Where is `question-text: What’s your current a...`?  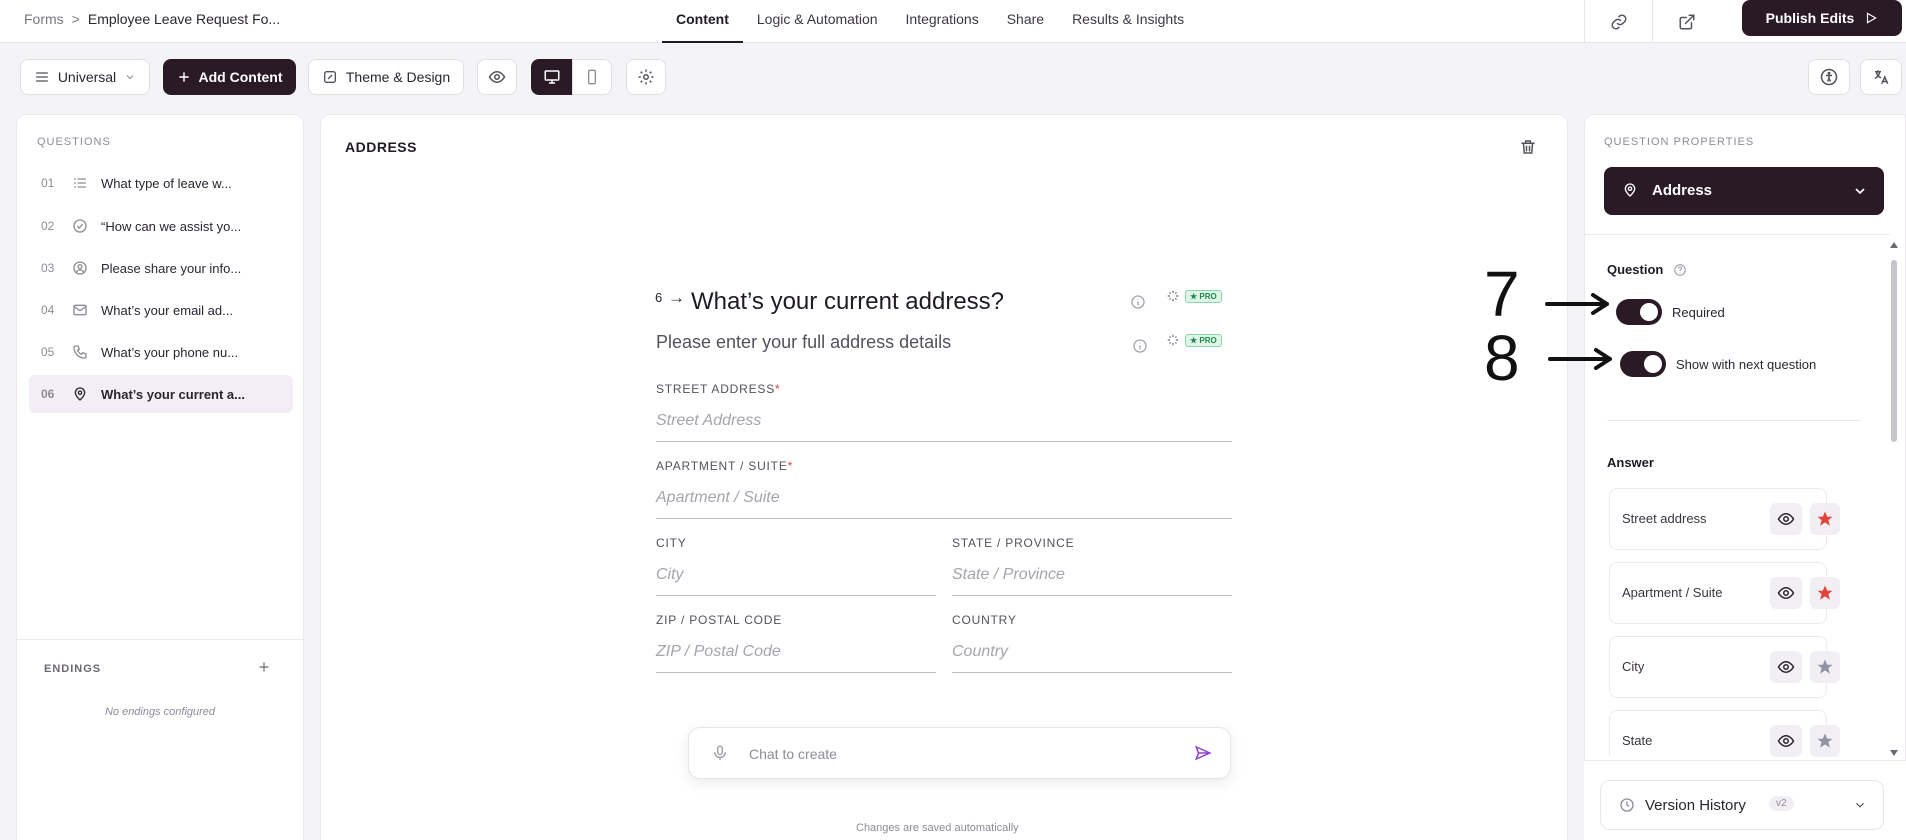 question-text: What’s your current a... is located at coordinates (173, 394).